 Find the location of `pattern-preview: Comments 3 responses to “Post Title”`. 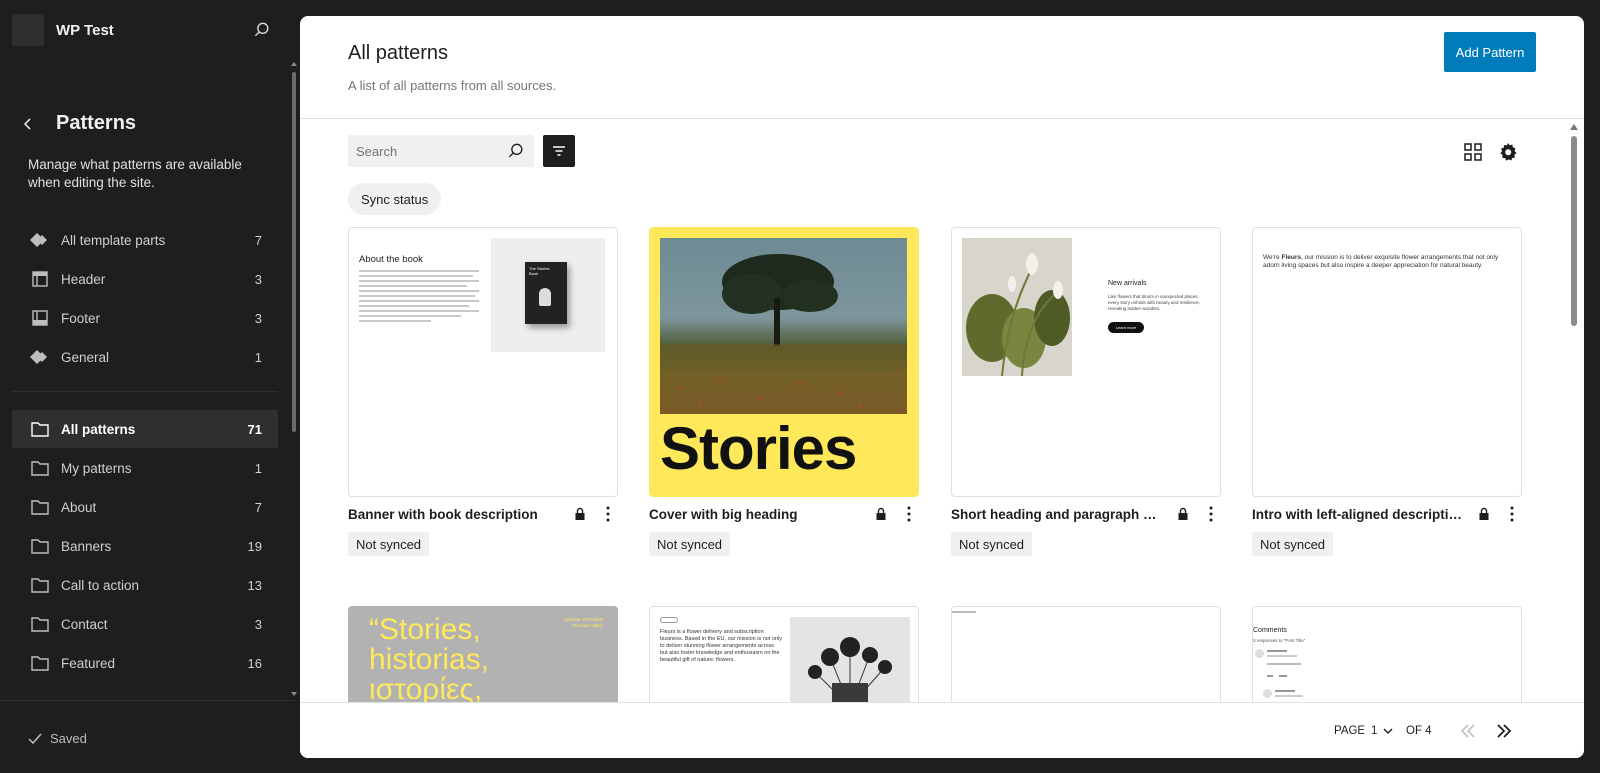

pattern-preview: Comments 3 responses to “Post Title” is located at coordinates (1387, 656).